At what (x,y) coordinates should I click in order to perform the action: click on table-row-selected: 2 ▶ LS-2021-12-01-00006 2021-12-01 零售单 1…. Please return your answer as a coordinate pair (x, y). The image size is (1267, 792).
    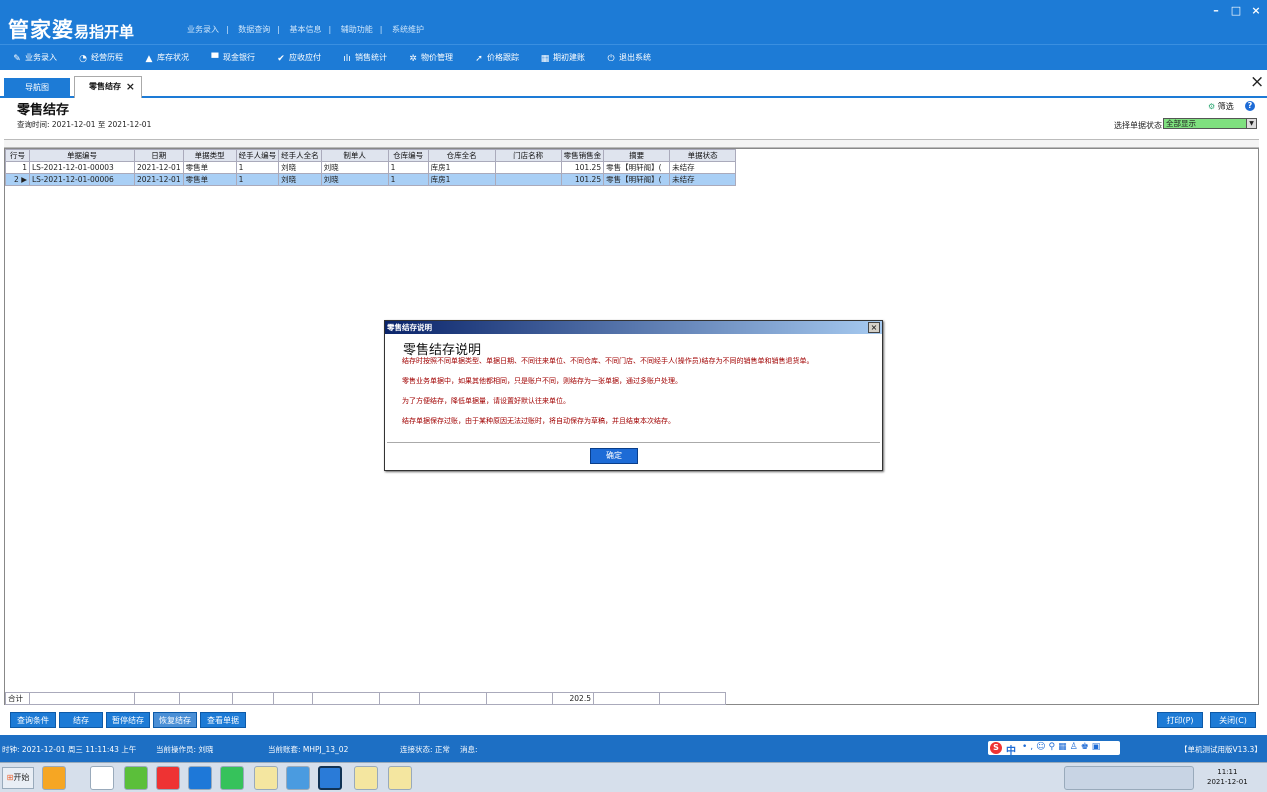
    Looking at the image, I should click on (371, 179).